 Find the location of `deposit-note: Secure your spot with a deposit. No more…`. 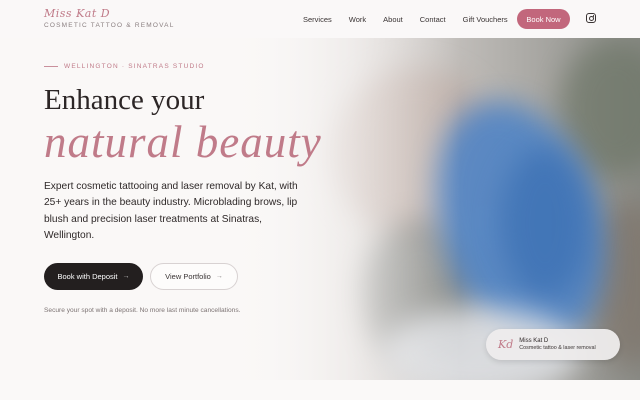

deposit-note: Secure your spot with a deposit. No more… is located at coordinates (142, 310).